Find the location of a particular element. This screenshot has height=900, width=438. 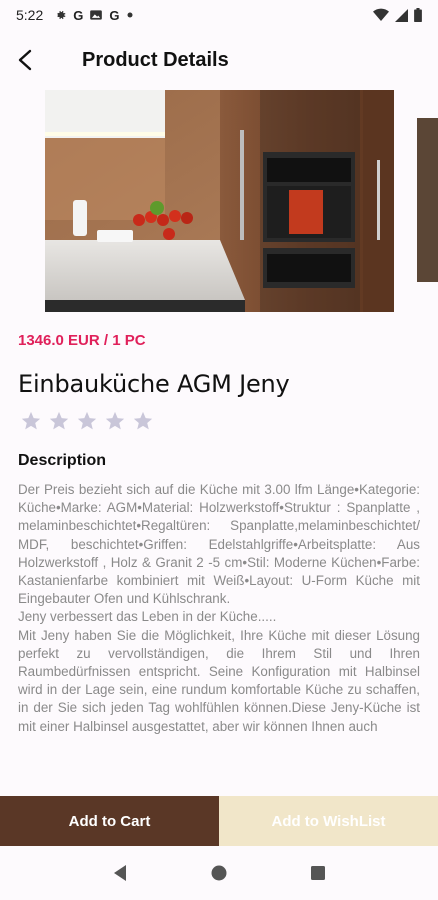

nav-back-icon is located at coordinates (119, 873).